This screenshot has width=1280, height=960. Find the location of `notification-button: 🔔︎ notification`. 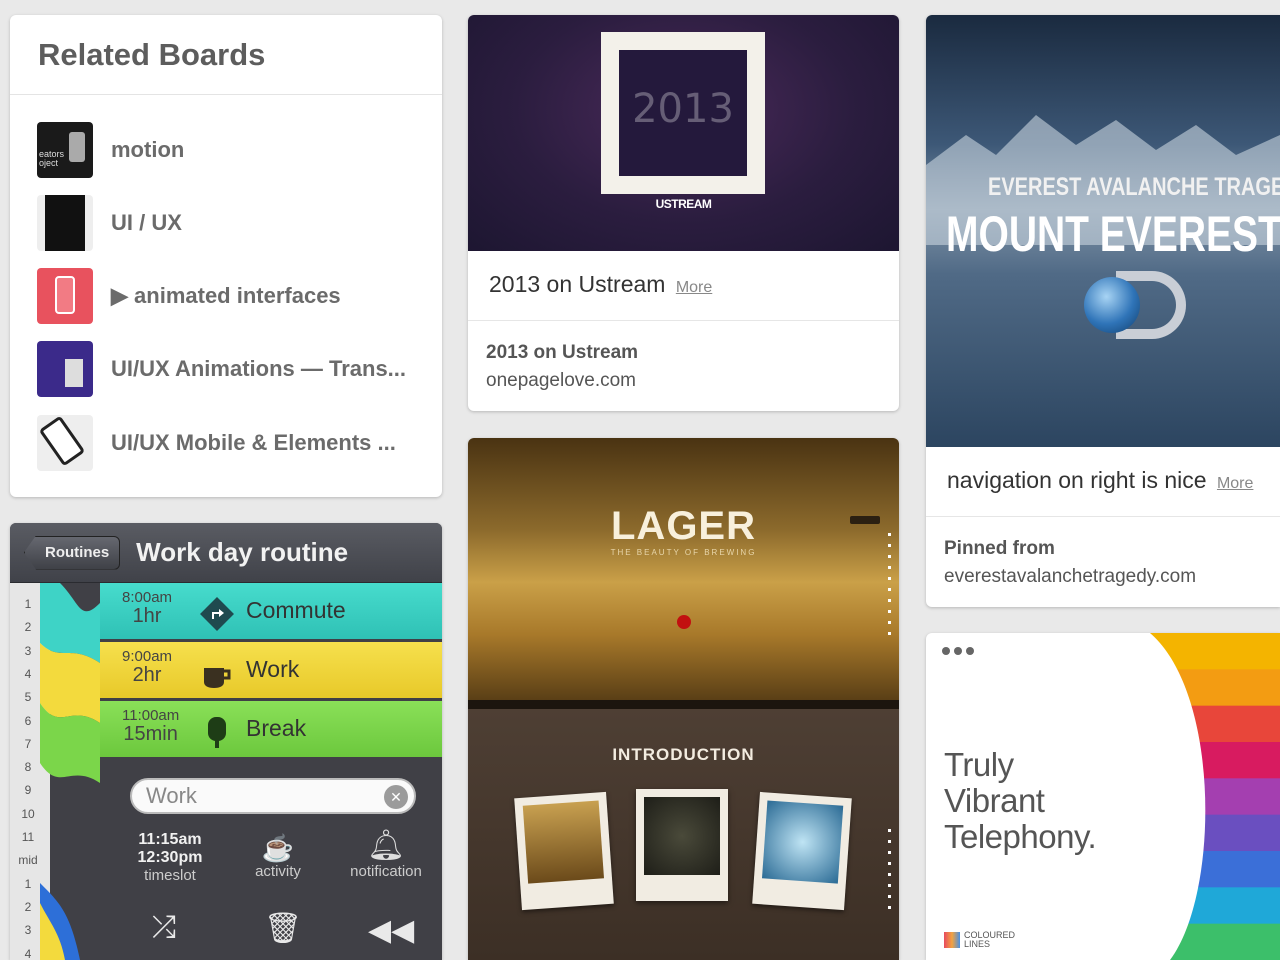

notification-button: 🔔︎ notification is located at coordinates (386, 854).